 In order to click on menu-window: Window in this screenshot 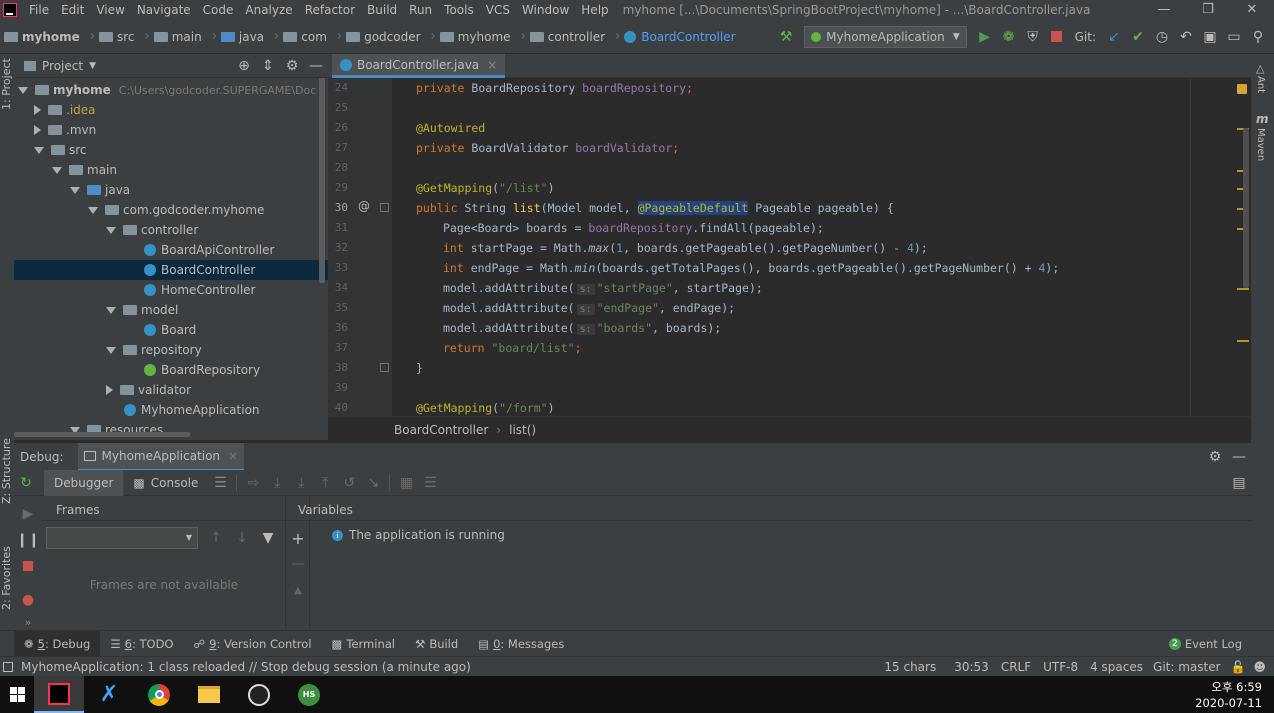, I will do `click(545, 10)`.